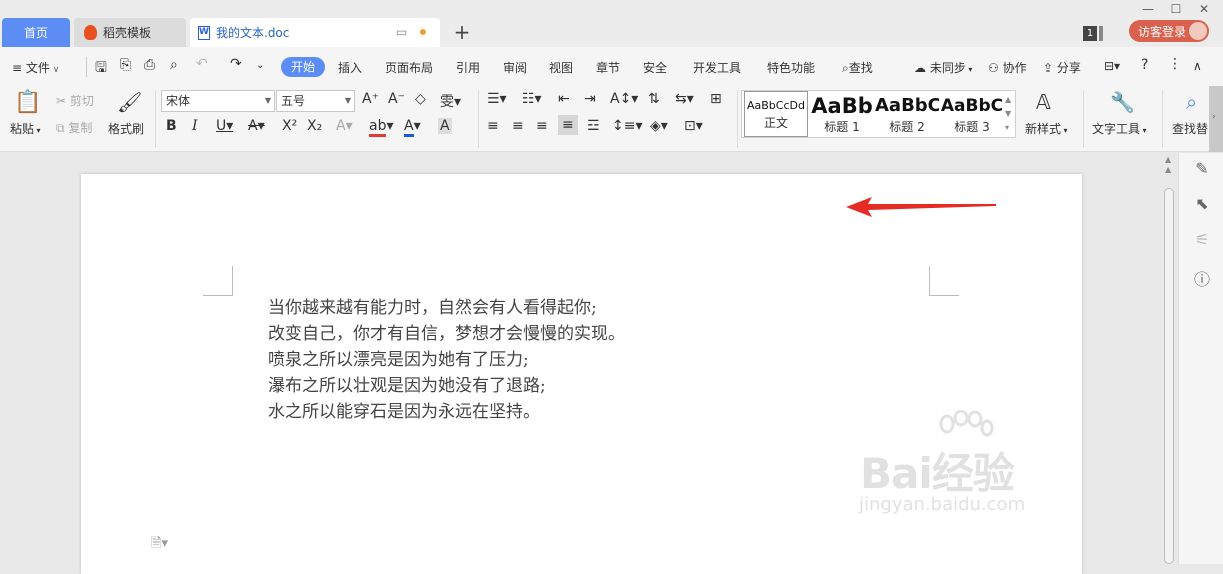  Describe the element at coordinates (409, 67) in the screenshot. I see `menu-page-layout: 页面布局` at that location.